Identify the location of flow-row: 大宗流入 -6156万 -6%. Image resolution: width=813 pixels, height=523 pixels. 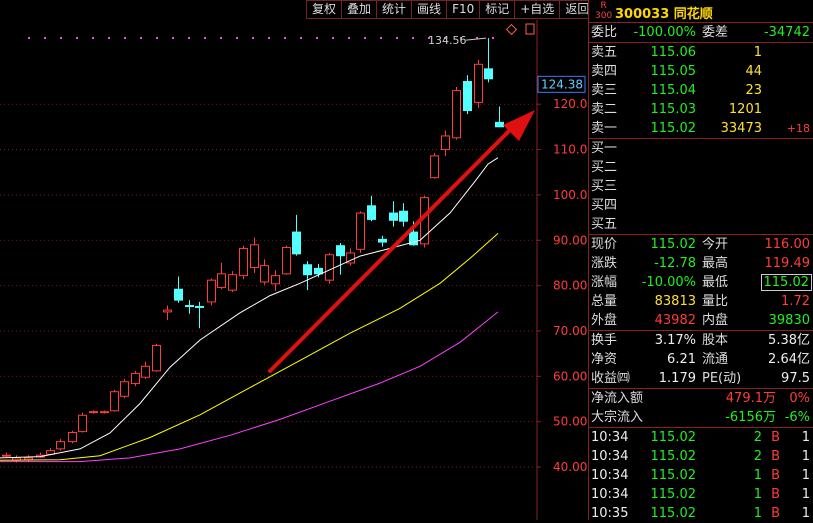
(700, 417).